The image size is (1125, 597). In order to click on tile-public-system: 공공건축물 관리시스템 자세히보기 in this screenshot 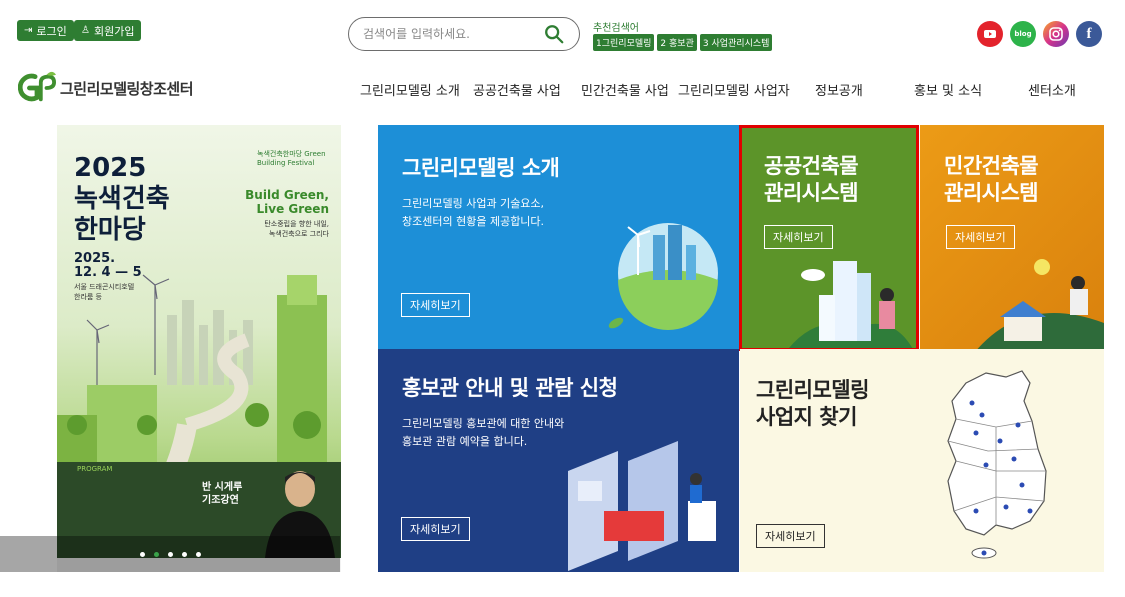, I will do `click(829, 237)`.